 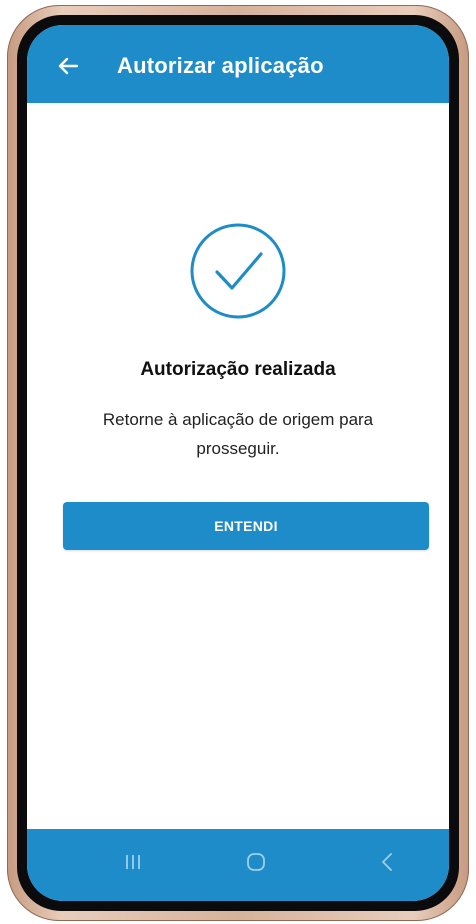 What do you see at coordinates (238, 369) in the screenshot?
I see `success-title: Autorização realizada` at bounding box center [238, 369].